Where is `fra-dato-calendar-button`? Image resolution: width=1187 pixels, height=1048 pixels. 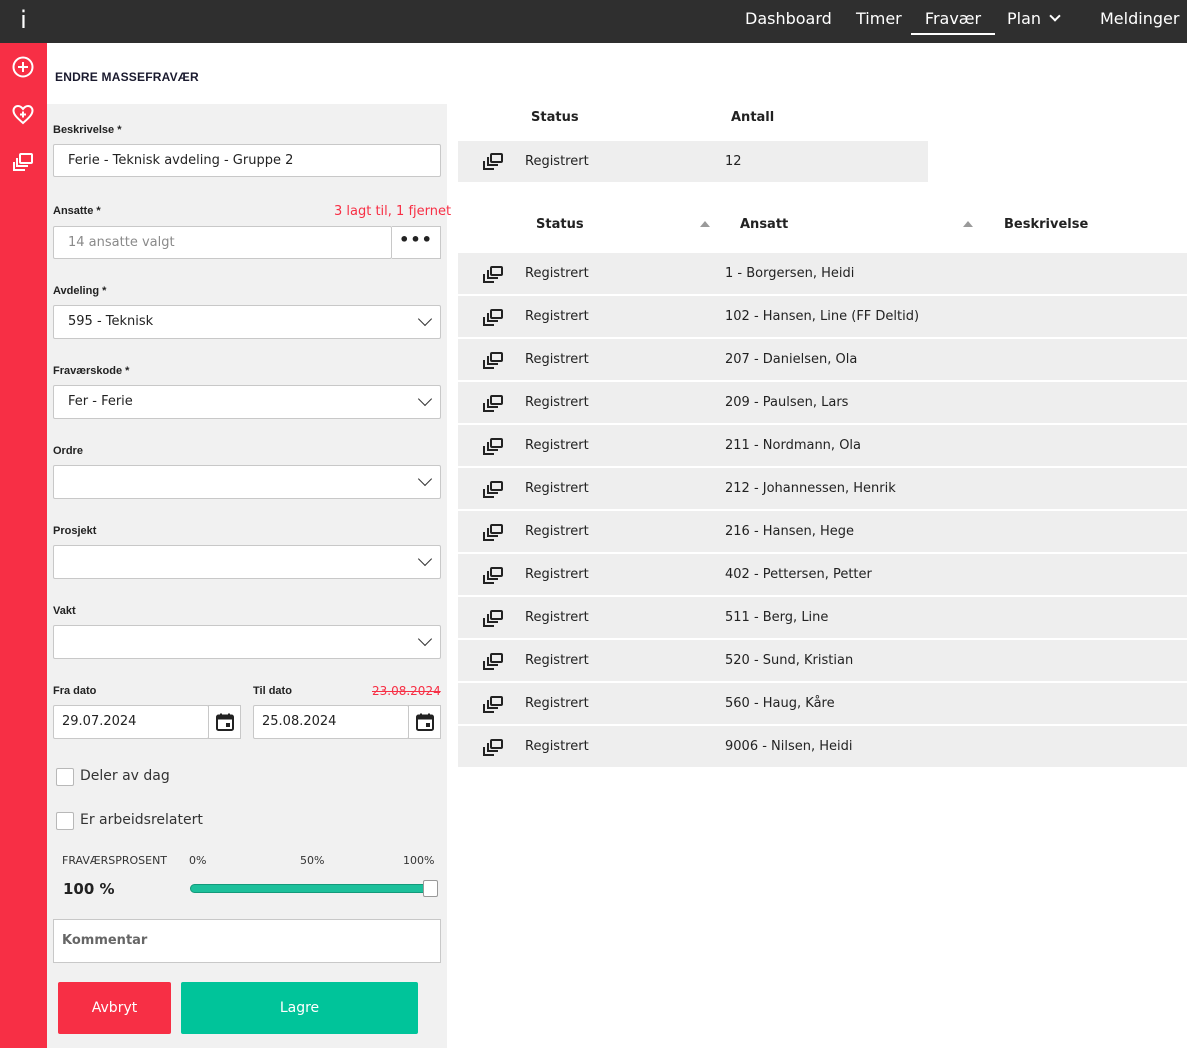
fra-dato-calendar-button is located at coordinates (224, 722).